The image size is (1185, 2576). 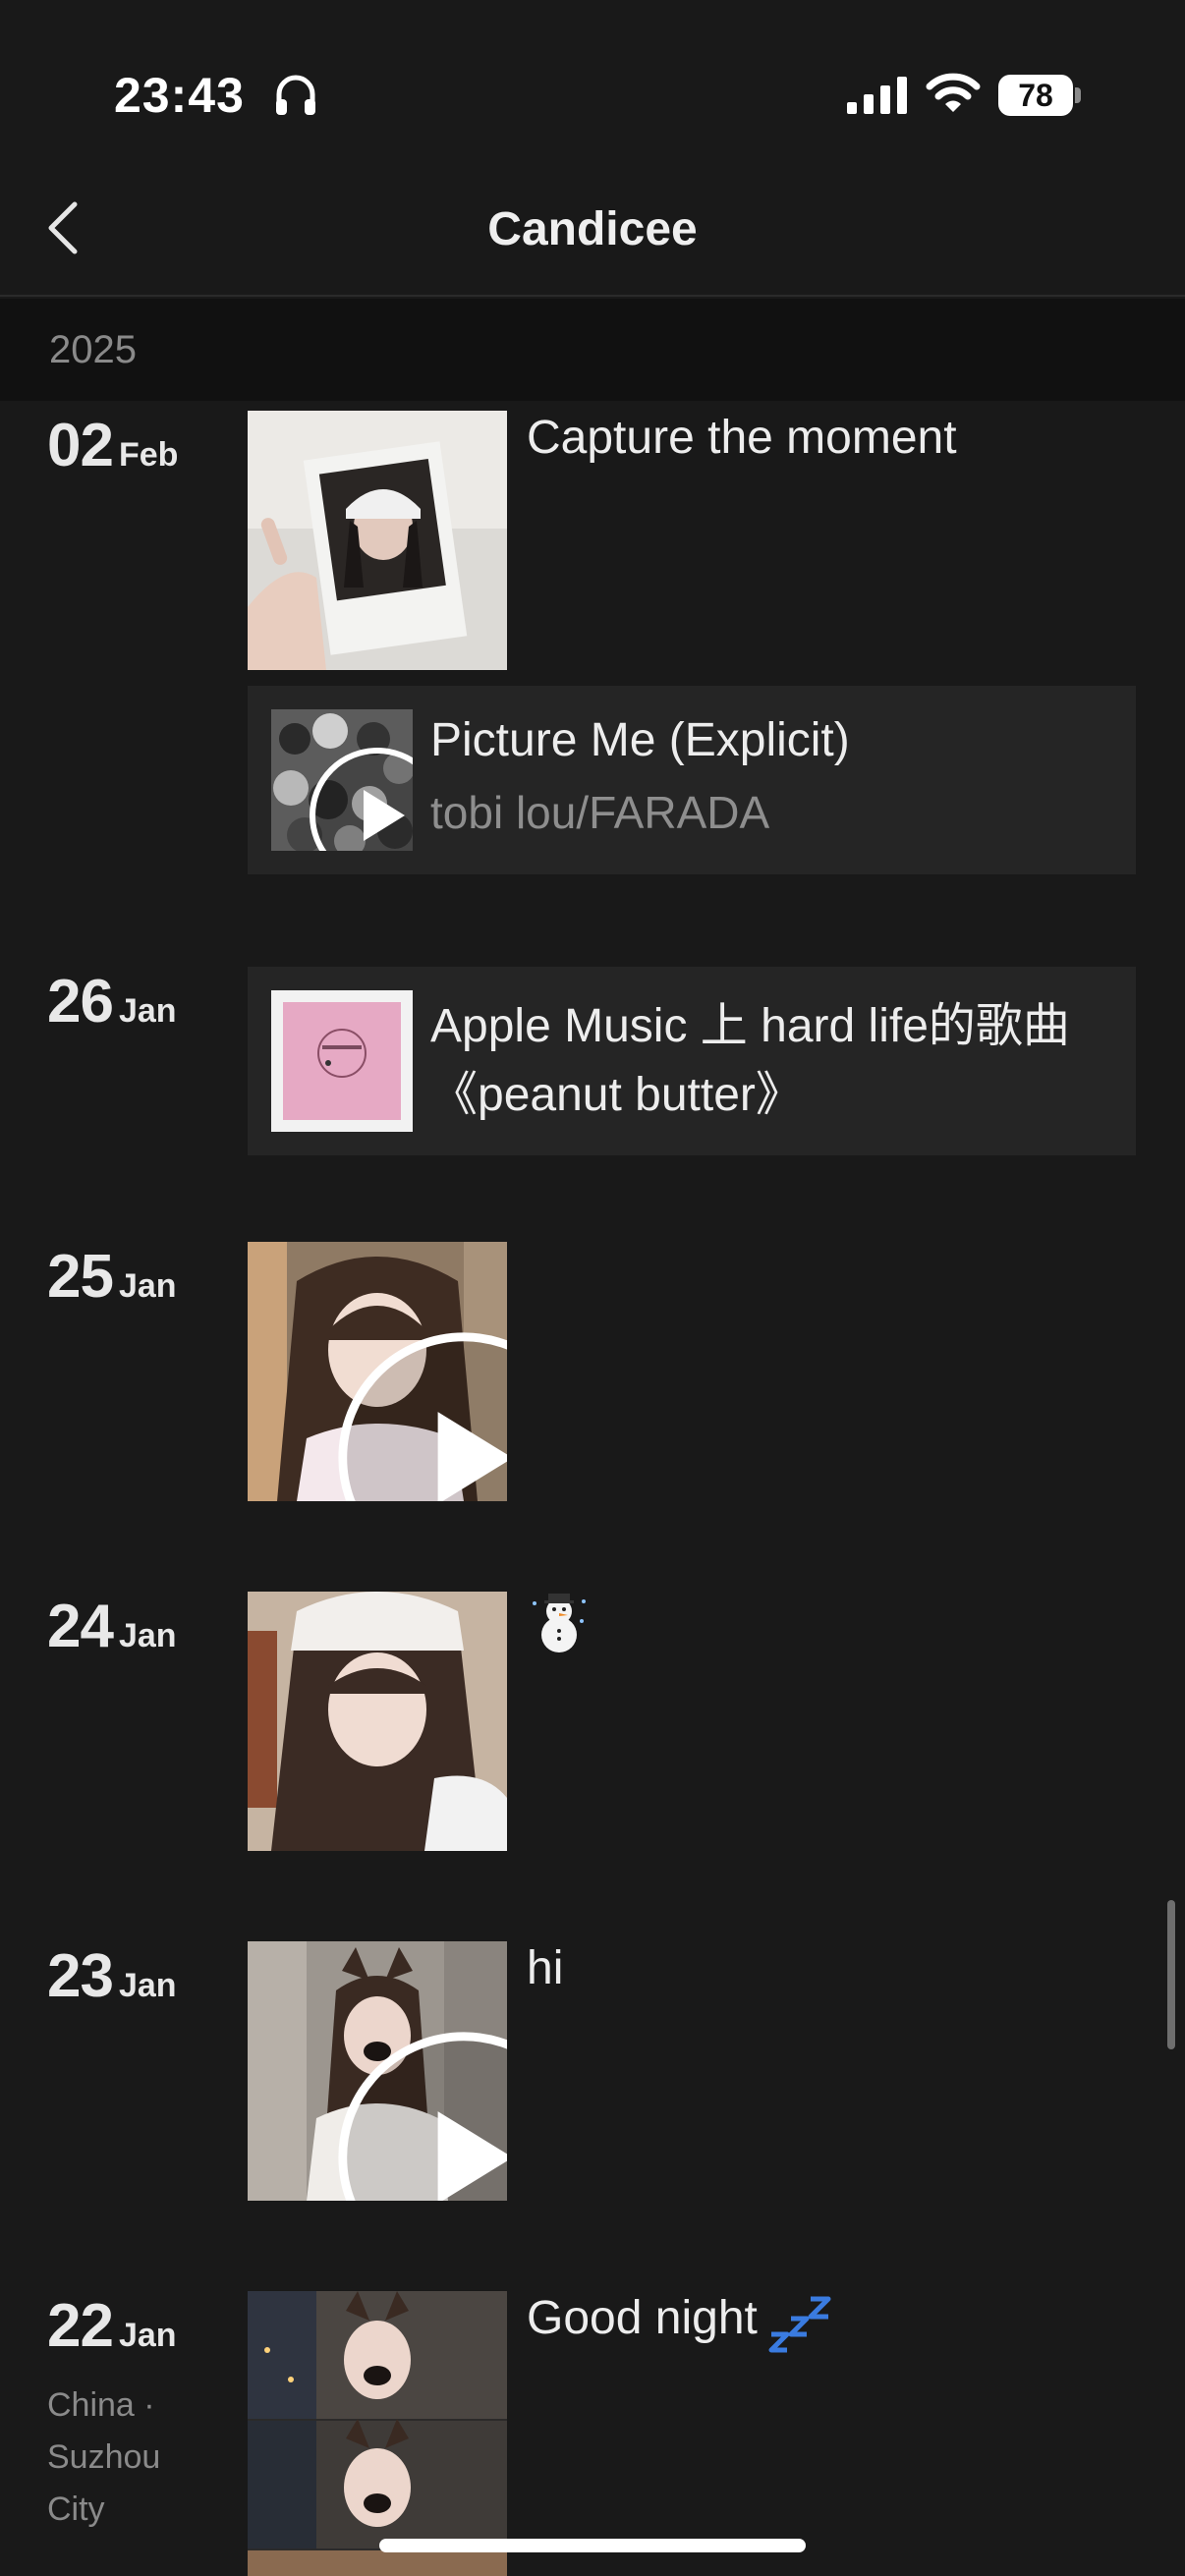 I want to click on battery-indicator: 78, so click(x=1040, y=95).